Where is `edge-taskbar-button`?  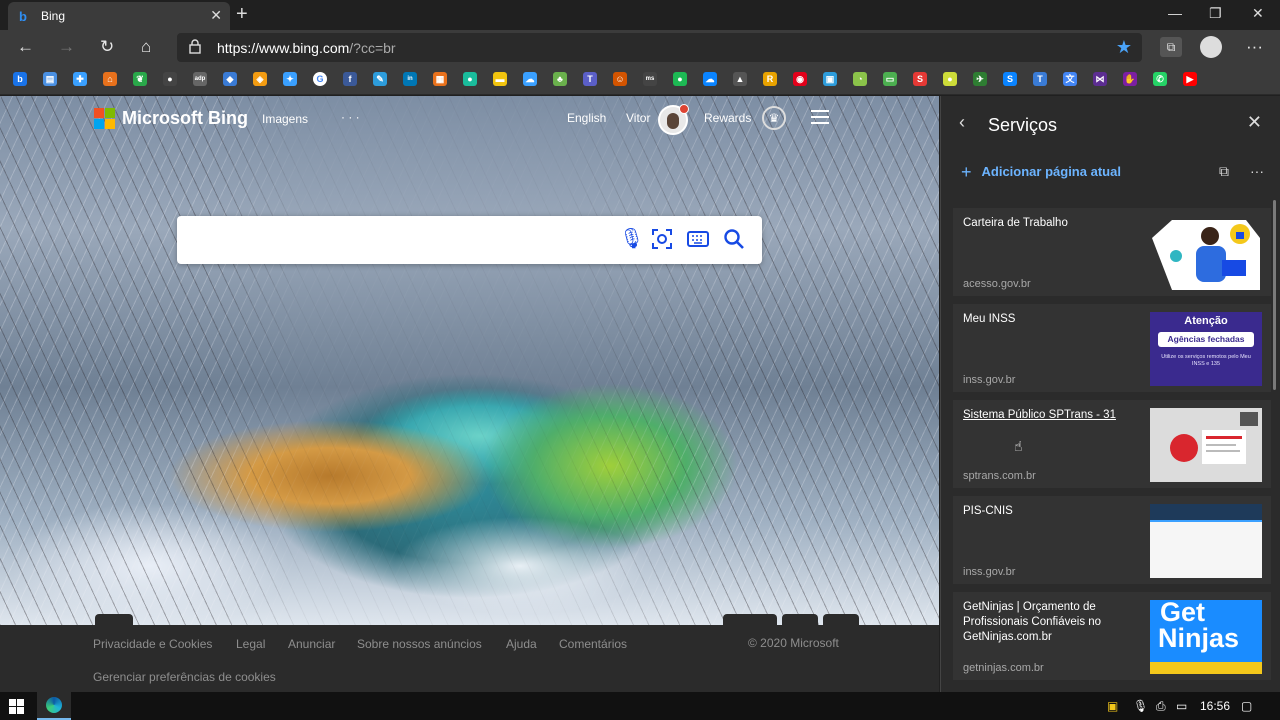
edge-taskbar-button is located at coordinates (54, 706).